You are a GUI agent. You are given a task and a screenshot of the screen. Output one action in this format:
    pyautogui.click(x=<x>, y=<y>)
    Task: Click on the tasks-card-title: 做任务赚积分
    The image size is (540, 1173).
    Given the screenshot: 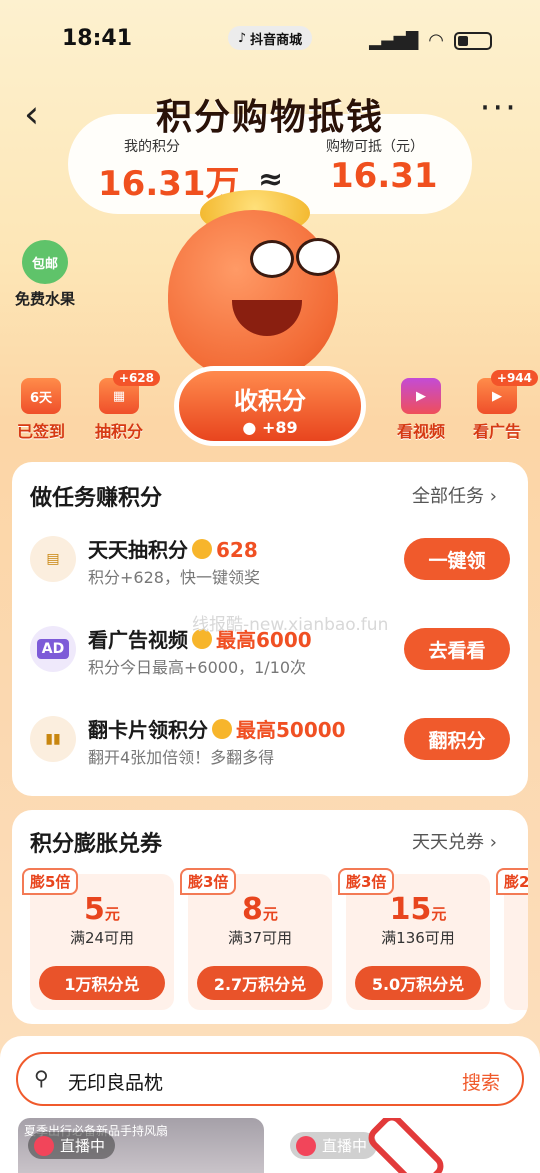 What is the action you would take?
    pyautogui.click(x=96, y=498)
    